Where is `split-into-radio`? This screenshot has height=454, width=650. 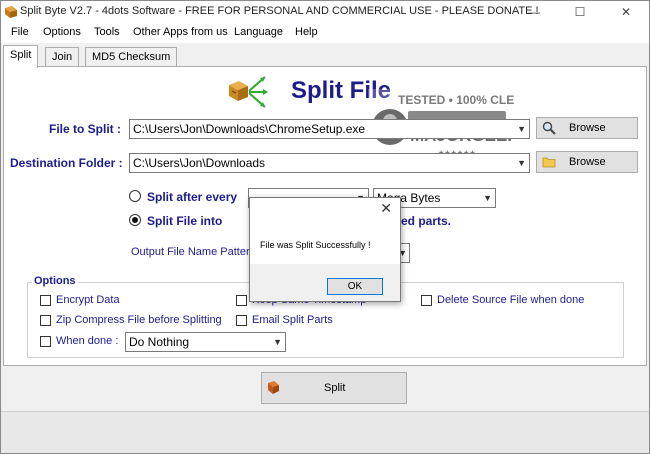
split-into-radio is located at coordinates (135, 220).